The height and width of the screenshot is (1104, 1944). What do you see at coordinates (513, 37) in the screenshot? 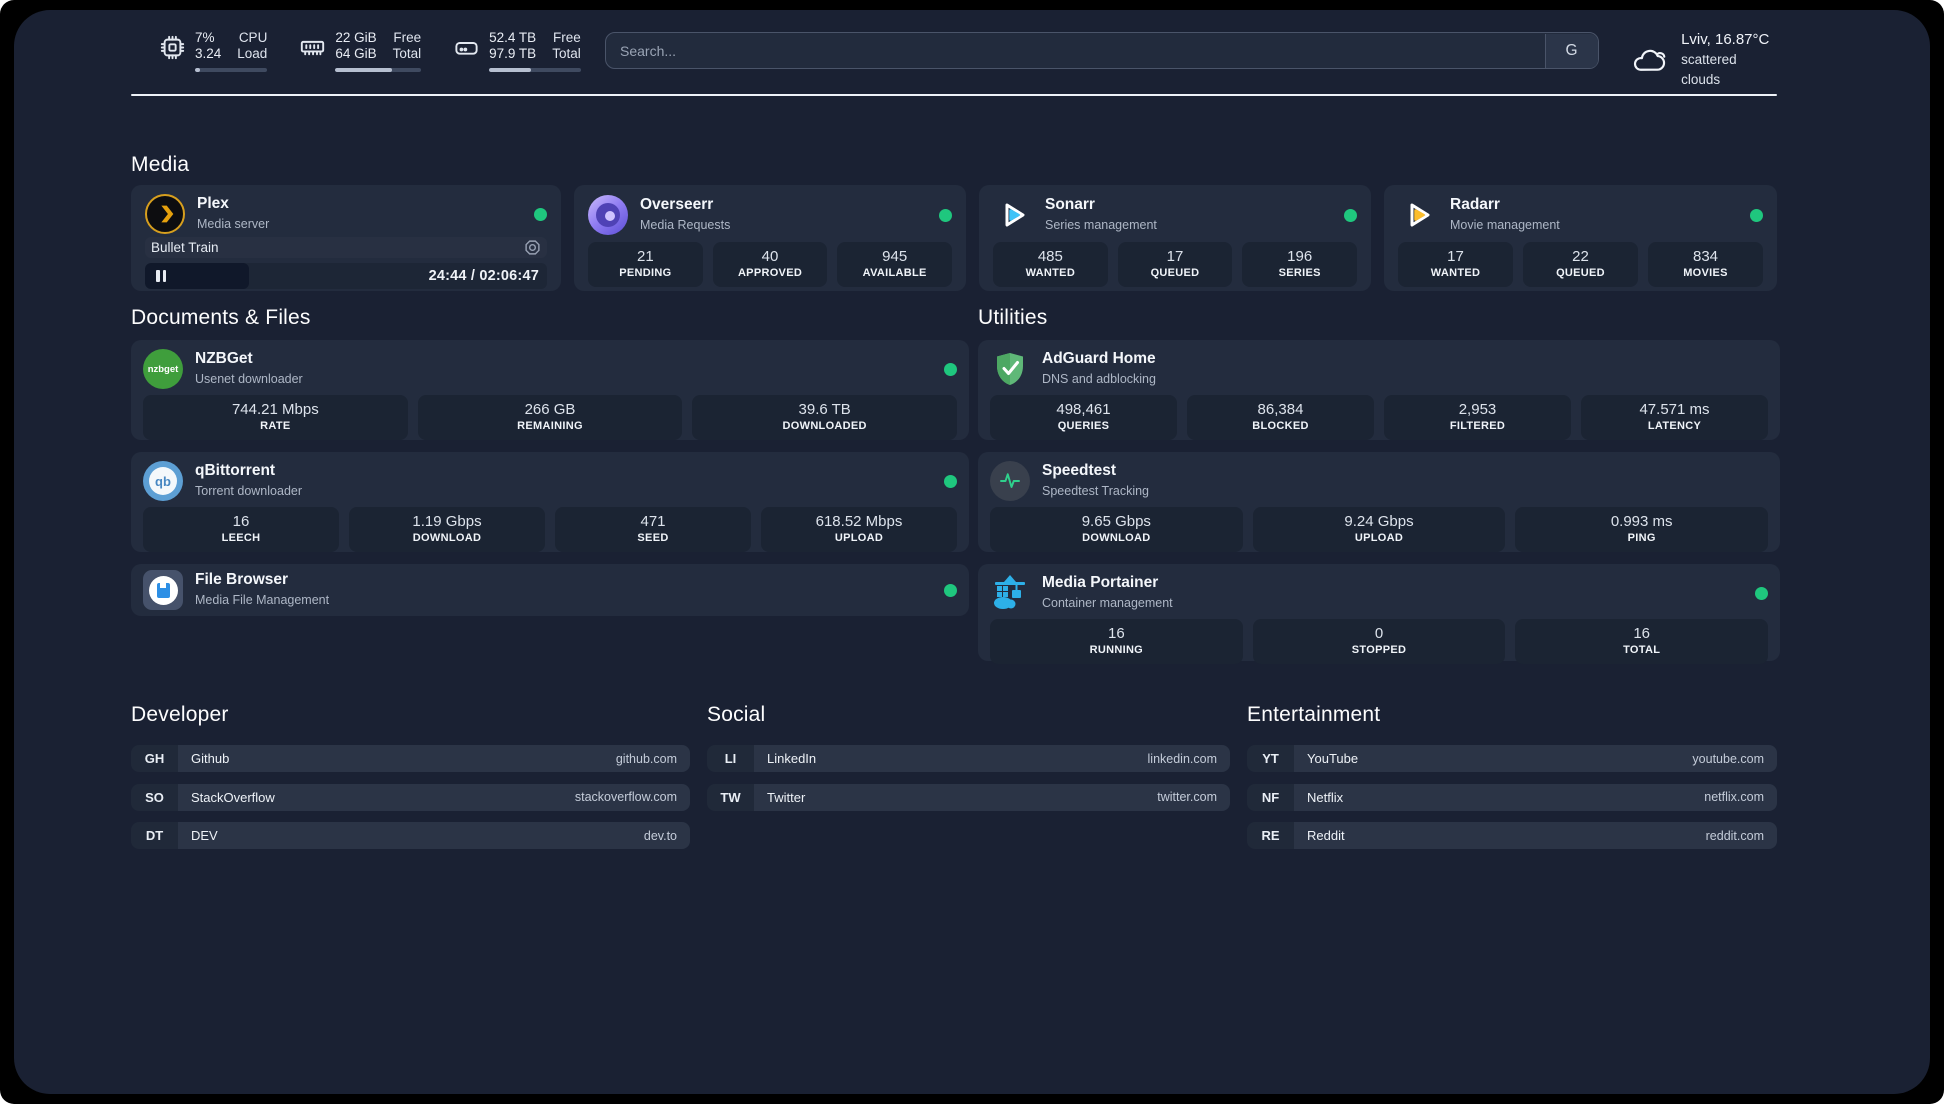
I see `disk-free-value: 52.4 TB` at bounding box center [513, 37].